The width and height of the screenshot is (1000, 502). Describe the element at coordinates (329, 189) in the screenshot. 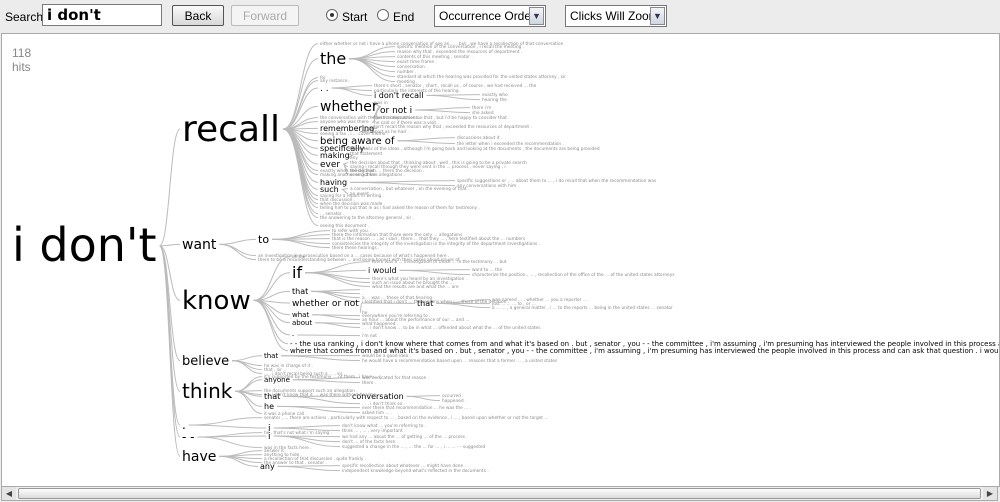

I see `tree-node: such` at that location.